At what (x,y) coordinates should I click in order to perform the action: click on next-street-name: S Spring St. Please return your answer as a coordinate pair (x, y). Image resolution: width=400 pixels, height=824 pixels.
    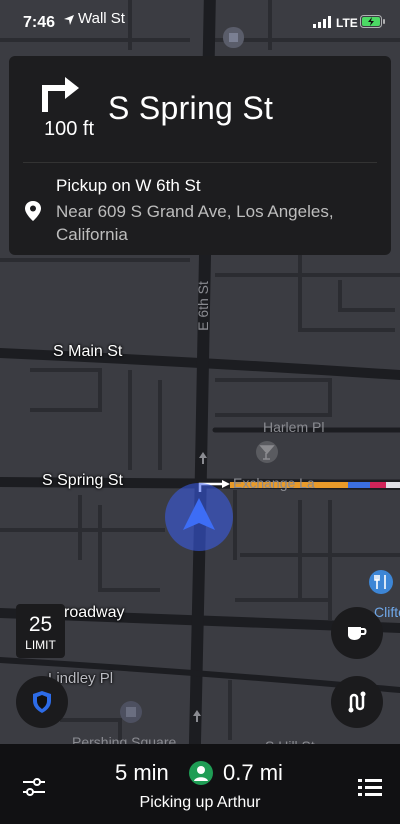
    Looking at the image, I should click on (191, 108).